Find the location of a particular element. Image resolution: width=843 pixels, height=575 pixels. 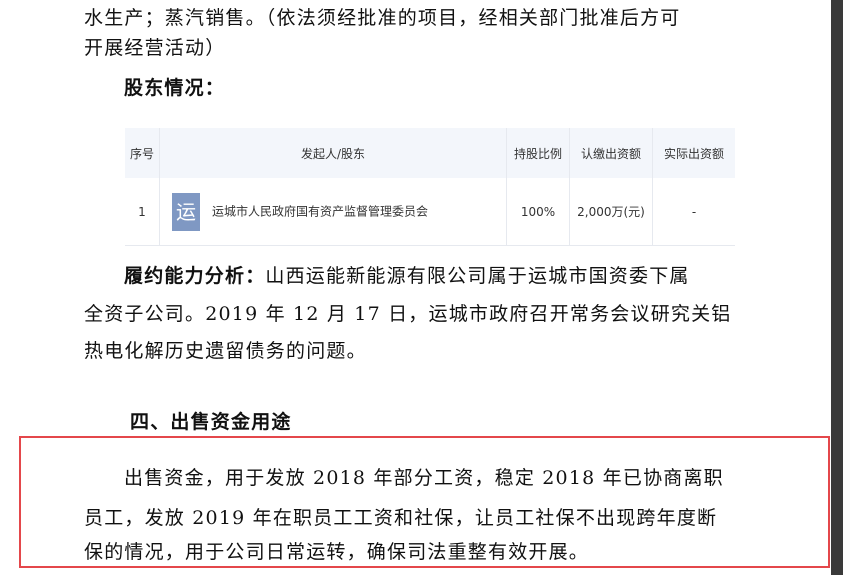

table-row: 1 运运城市人民政府国有资产监督管理委员会 100% 2,000万(元) - is located at coordinates (430, 212).